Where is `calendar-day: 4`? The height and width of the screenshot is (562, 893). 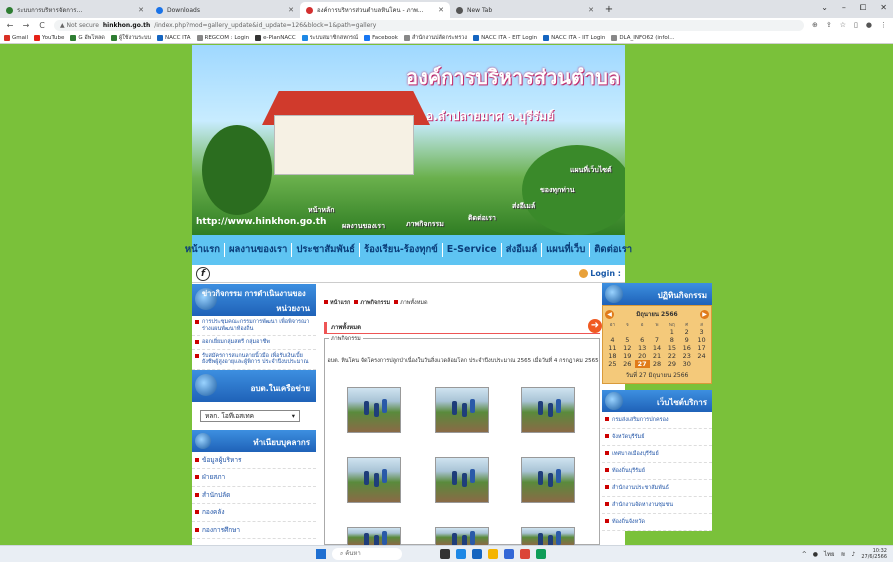 calendar-day: 4 is located at coordinates (612, 340).